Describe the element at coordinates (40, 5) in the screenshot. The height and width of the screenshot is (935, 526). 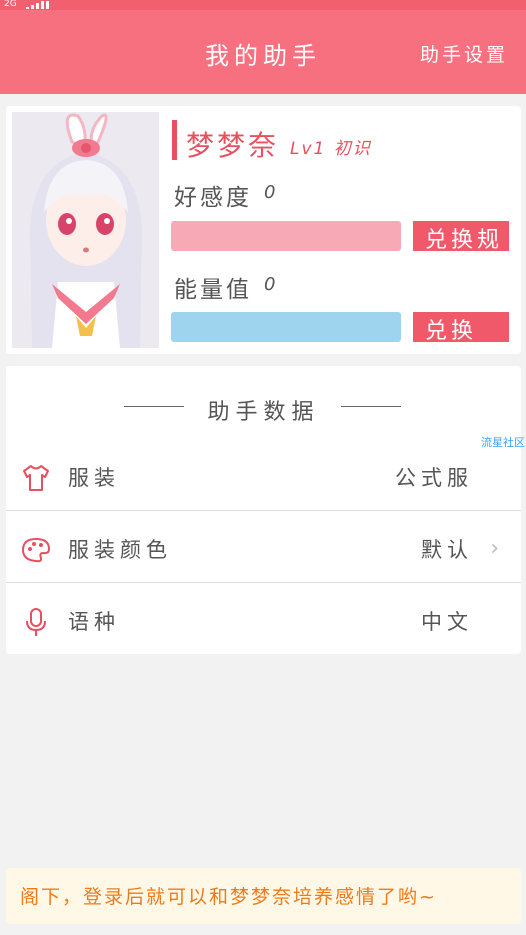
I see `signal-icon` at that location.